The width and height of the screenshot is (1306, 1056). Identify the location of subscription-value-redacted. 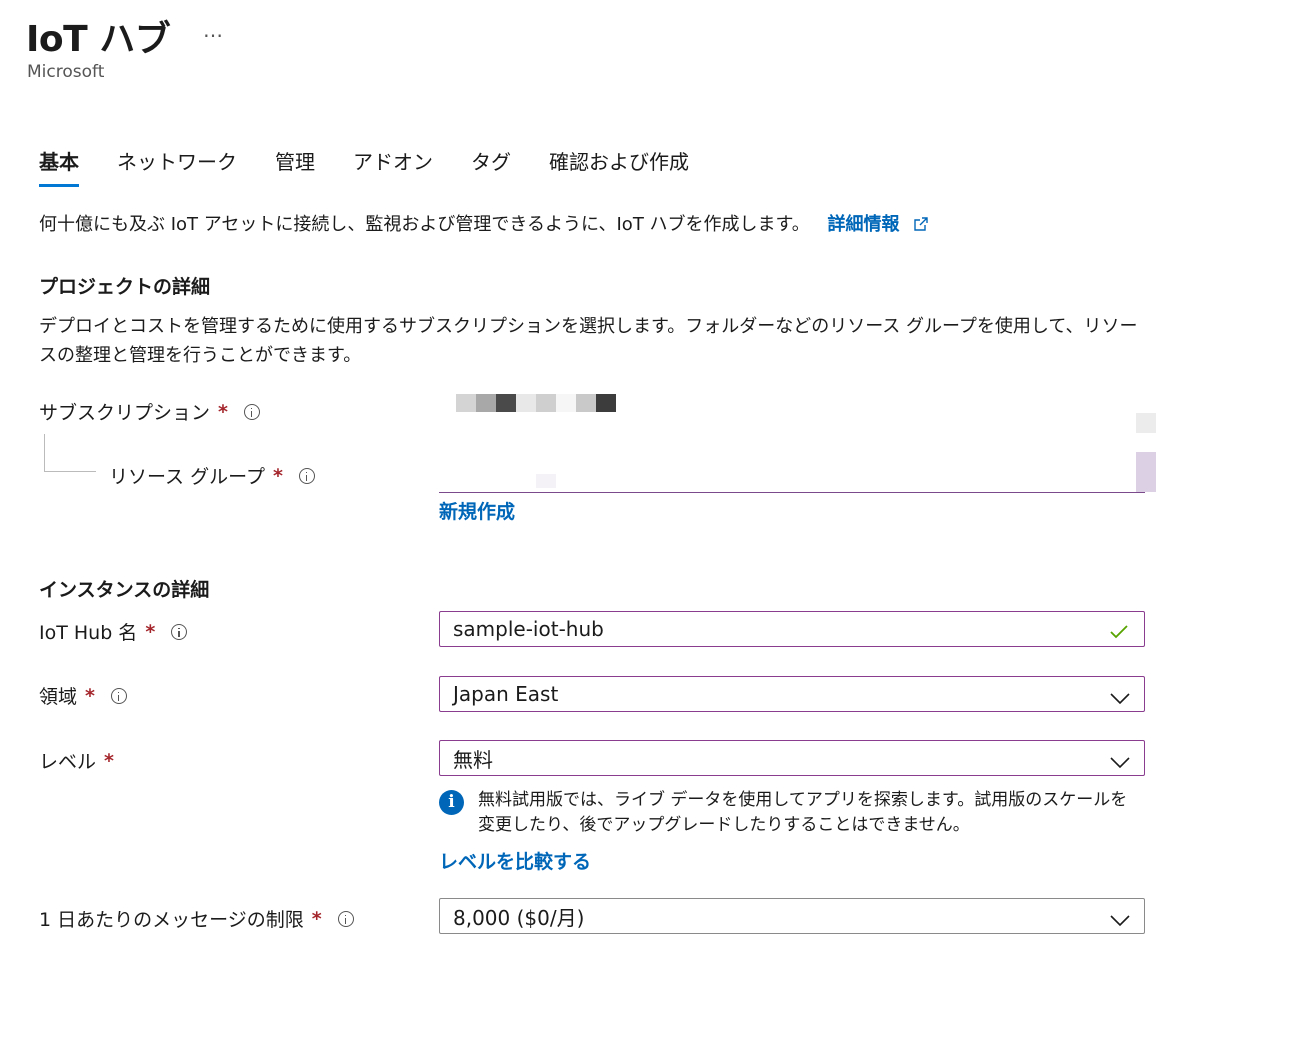
(536, 403).